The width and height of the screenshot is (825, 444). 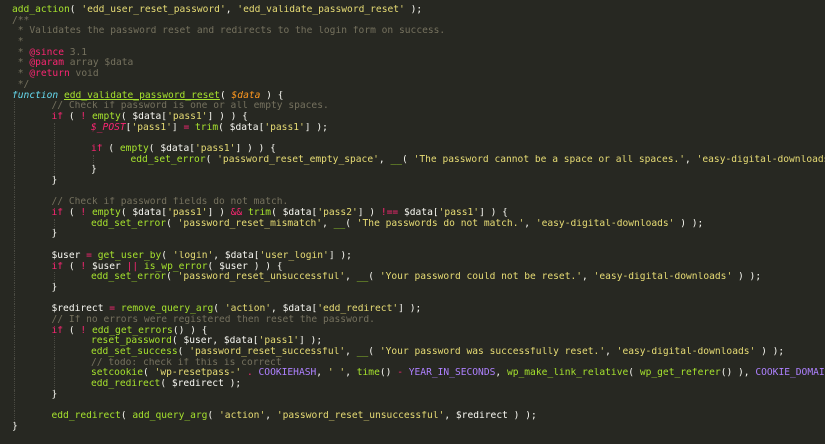 What do you see at coordinates (294, 255) in the screenshot?
I see `code-token: 'user_login'` at bounding box center [294, 255].